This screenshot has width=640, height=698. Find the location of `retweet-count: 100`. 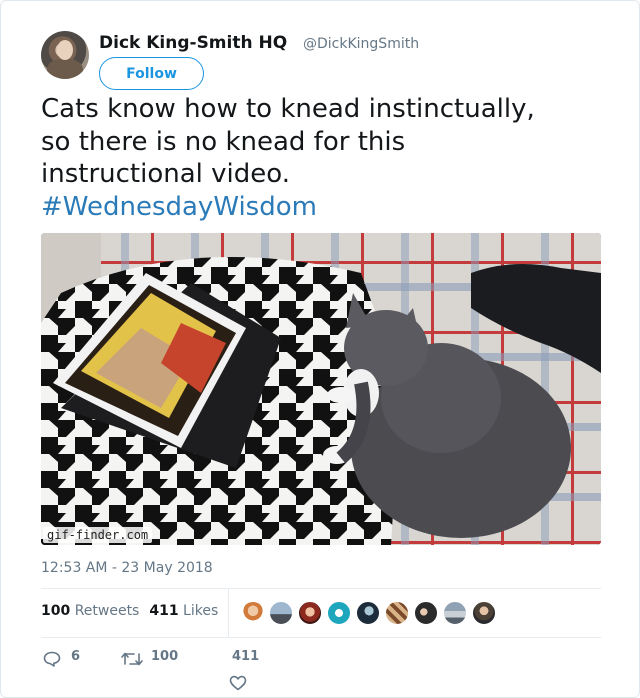

retweet-count: 100 is located at coordinates (165, 656).